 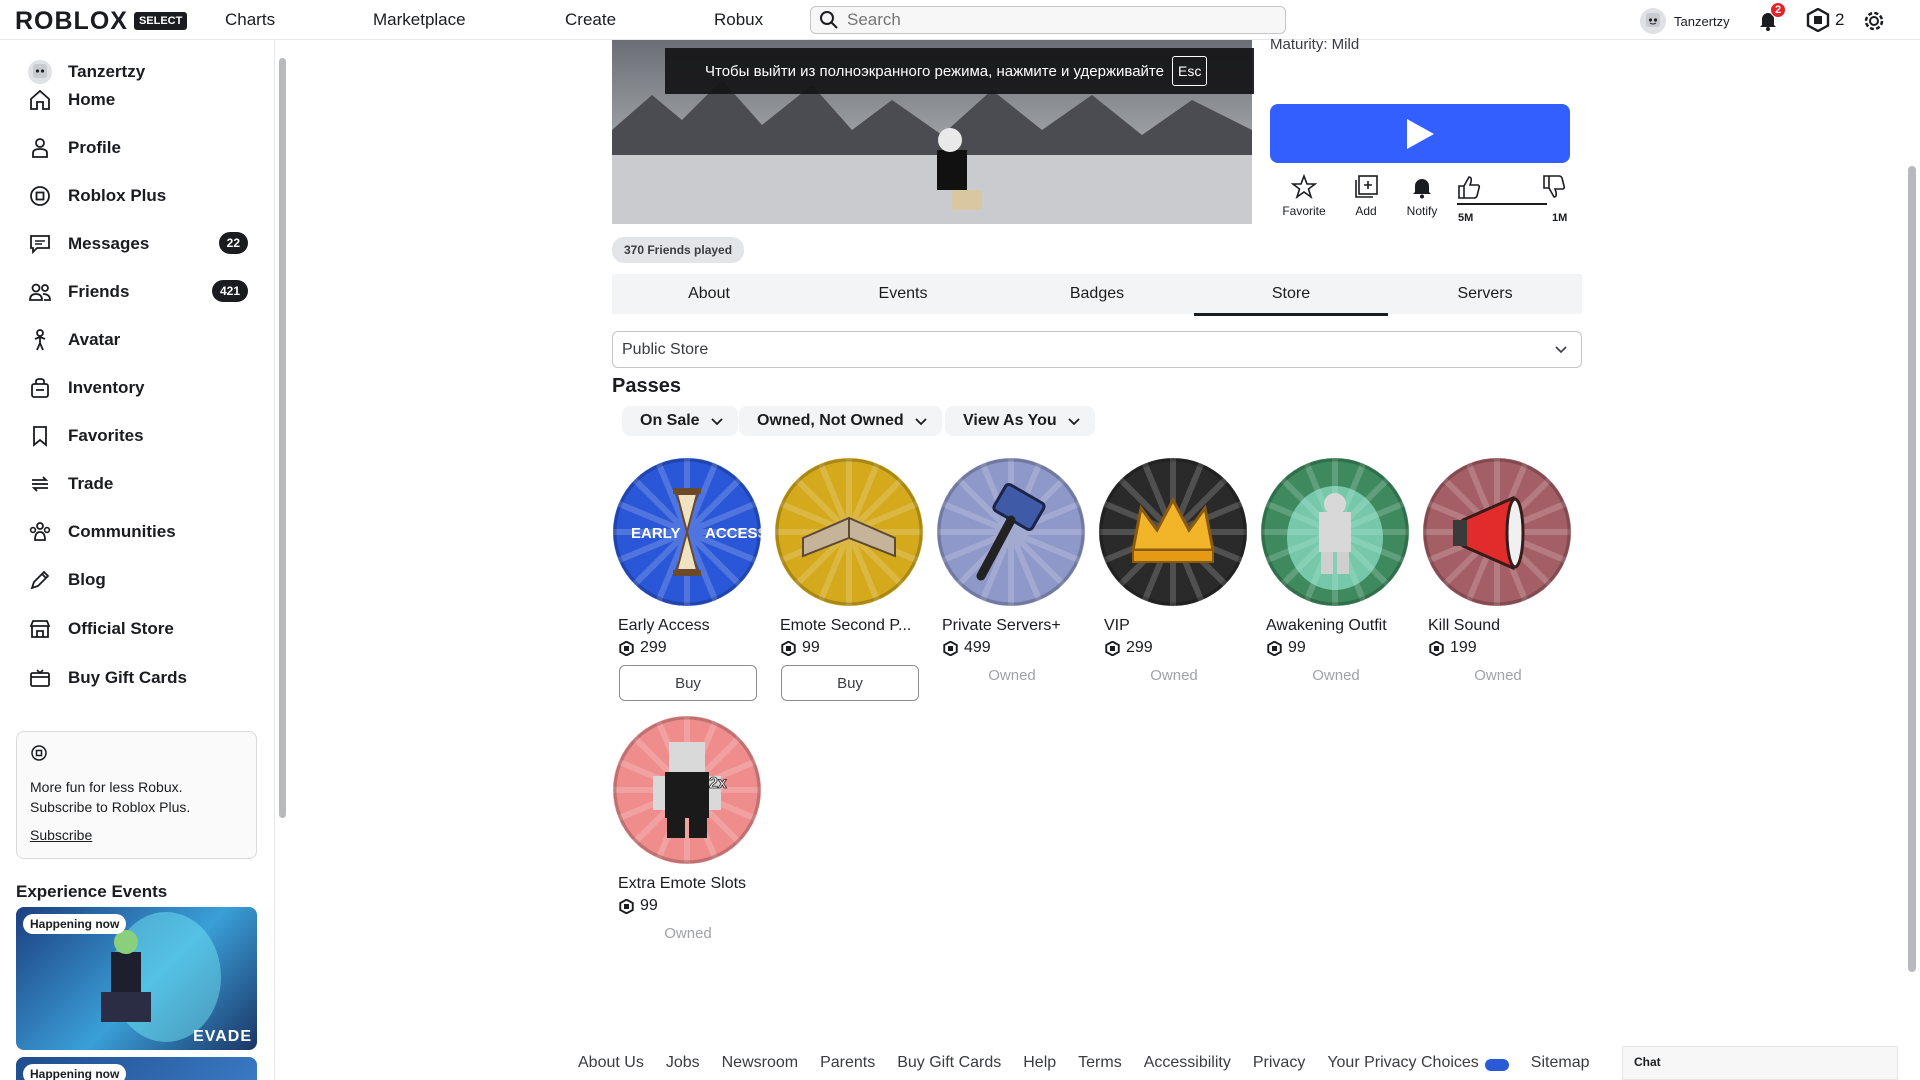 I want to click on price-value: 99, so click(x=1297, y=647).